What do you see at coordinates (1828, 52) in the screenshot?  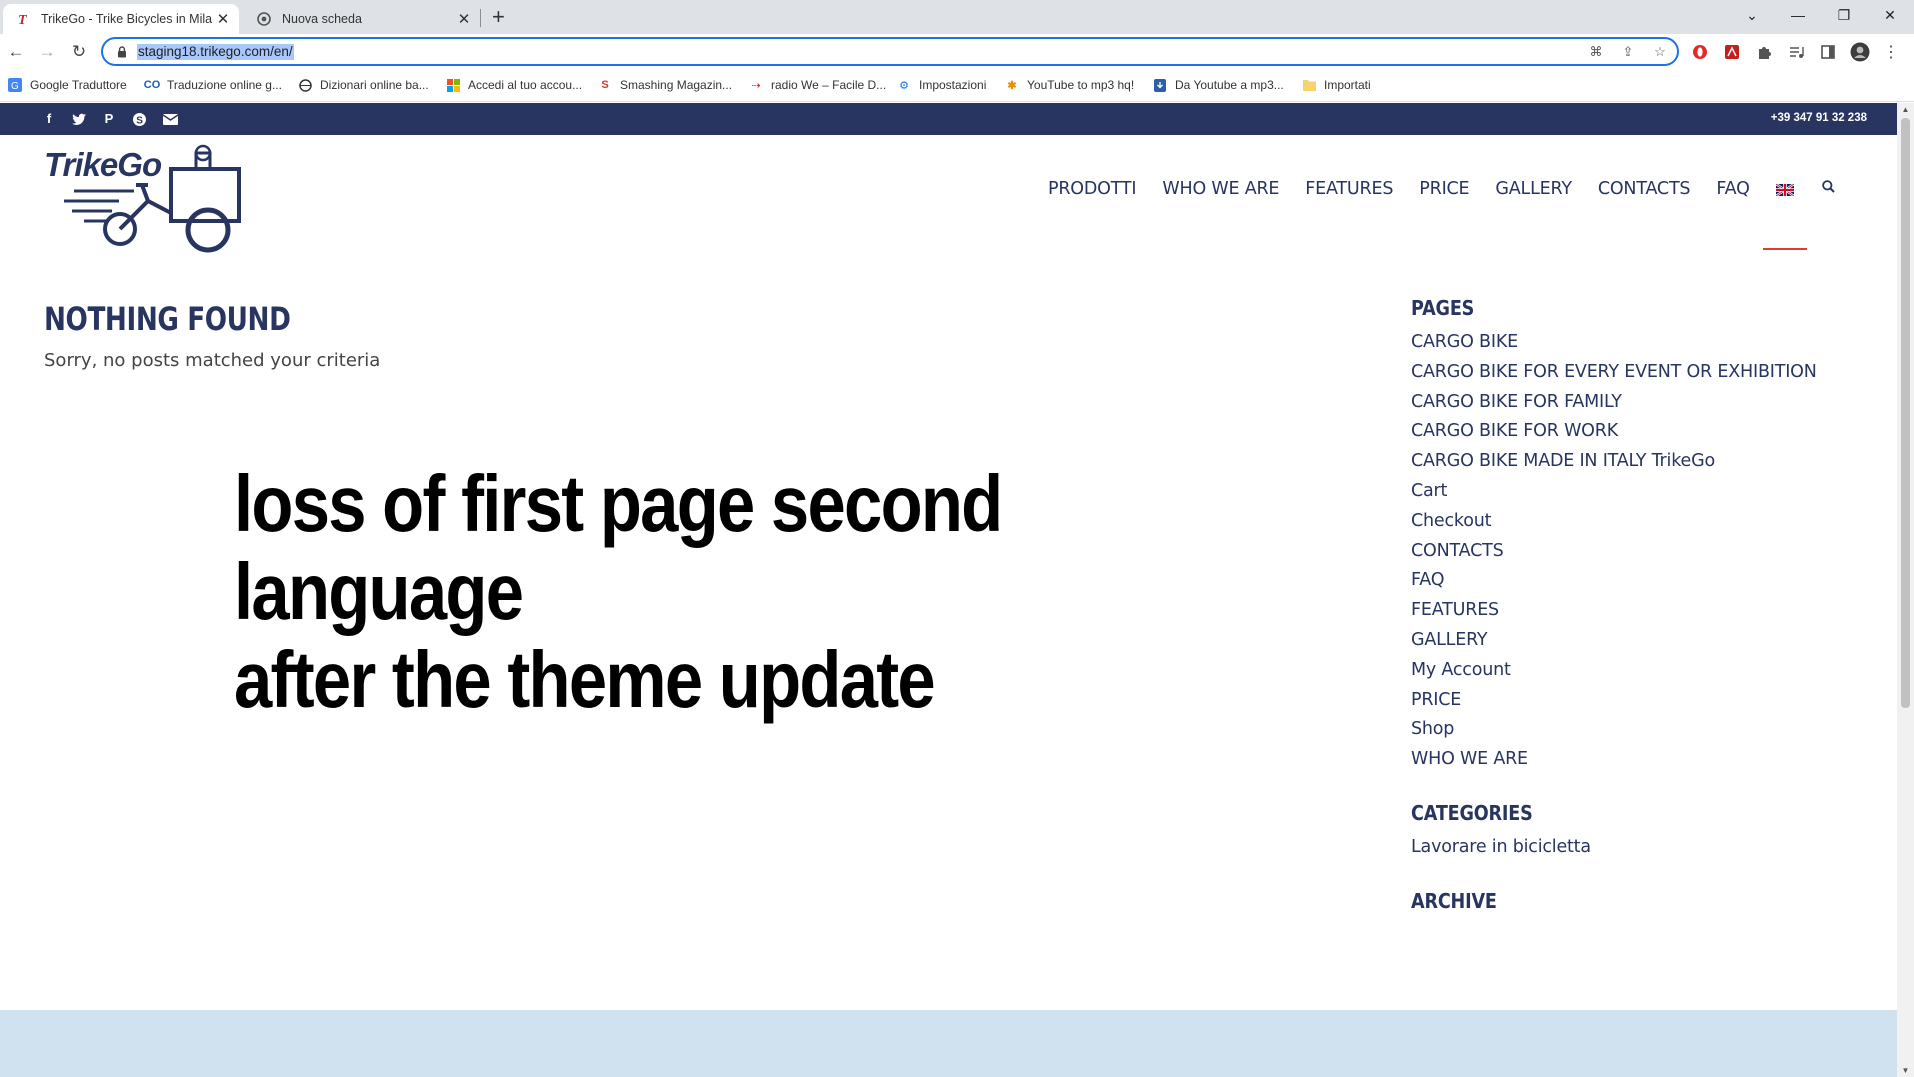 I see `side-panel-icon` at bounding box center [1828, 52].